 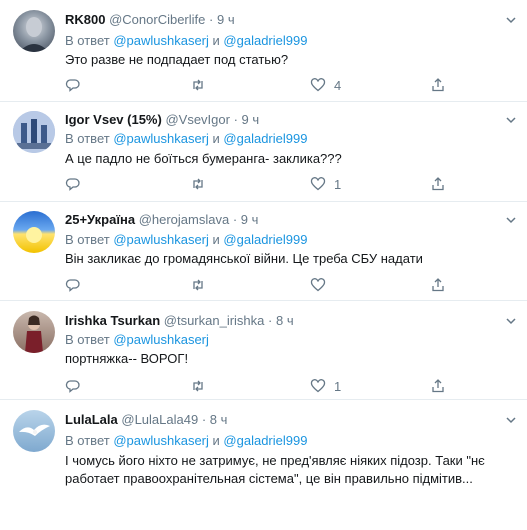 I want to click on author-handle: @herojamslava, so click(x=184, y=219).